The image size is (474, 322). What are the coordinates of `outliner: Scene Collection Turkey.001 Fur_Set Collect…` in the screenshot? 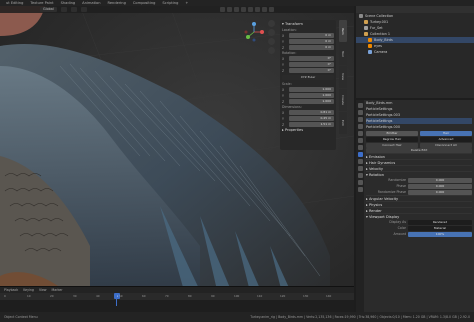 It's located at (415, 52).